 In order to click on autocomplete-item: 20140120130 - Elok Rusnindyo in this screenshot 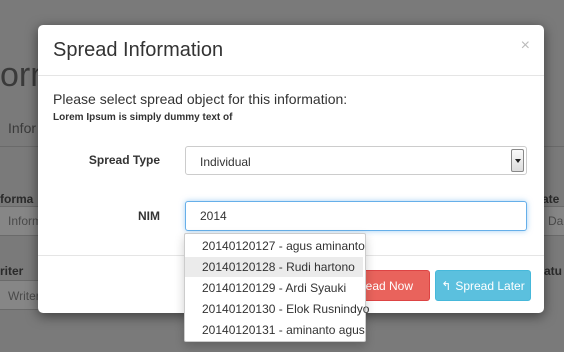, I will do `click(277, 309)`.